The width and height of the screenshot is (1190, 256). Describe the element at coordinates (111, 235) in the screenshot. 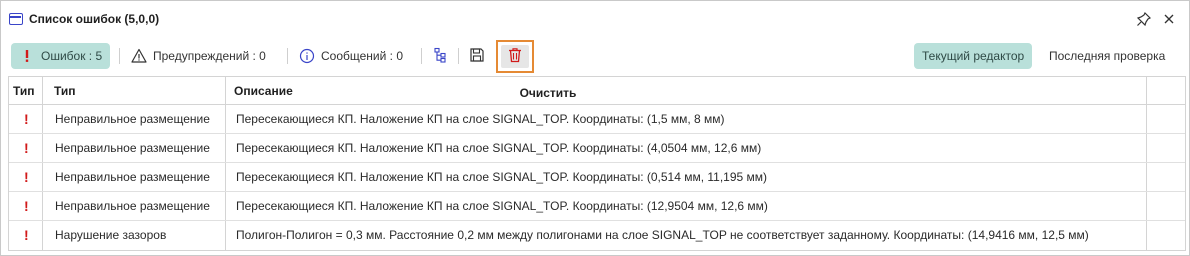

I see `row-type: Нарушение зазоров` at that location.